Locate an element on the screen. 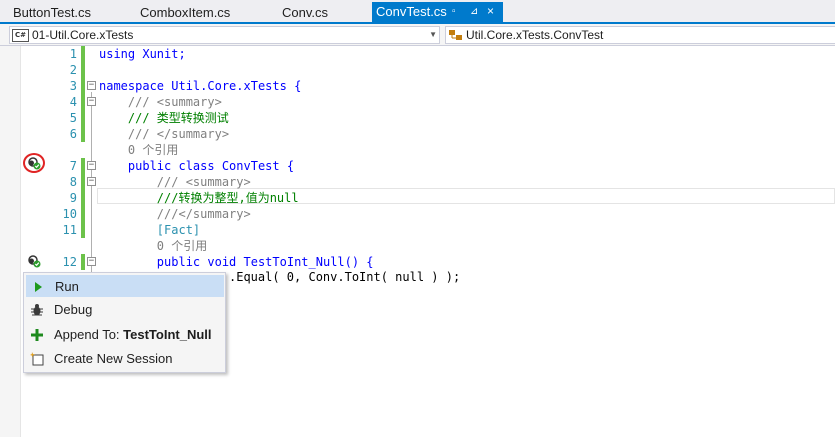 This screenshot has width=835, height=437. code-line-6: 6 /// </summary> is located at coordinates (417, 134).